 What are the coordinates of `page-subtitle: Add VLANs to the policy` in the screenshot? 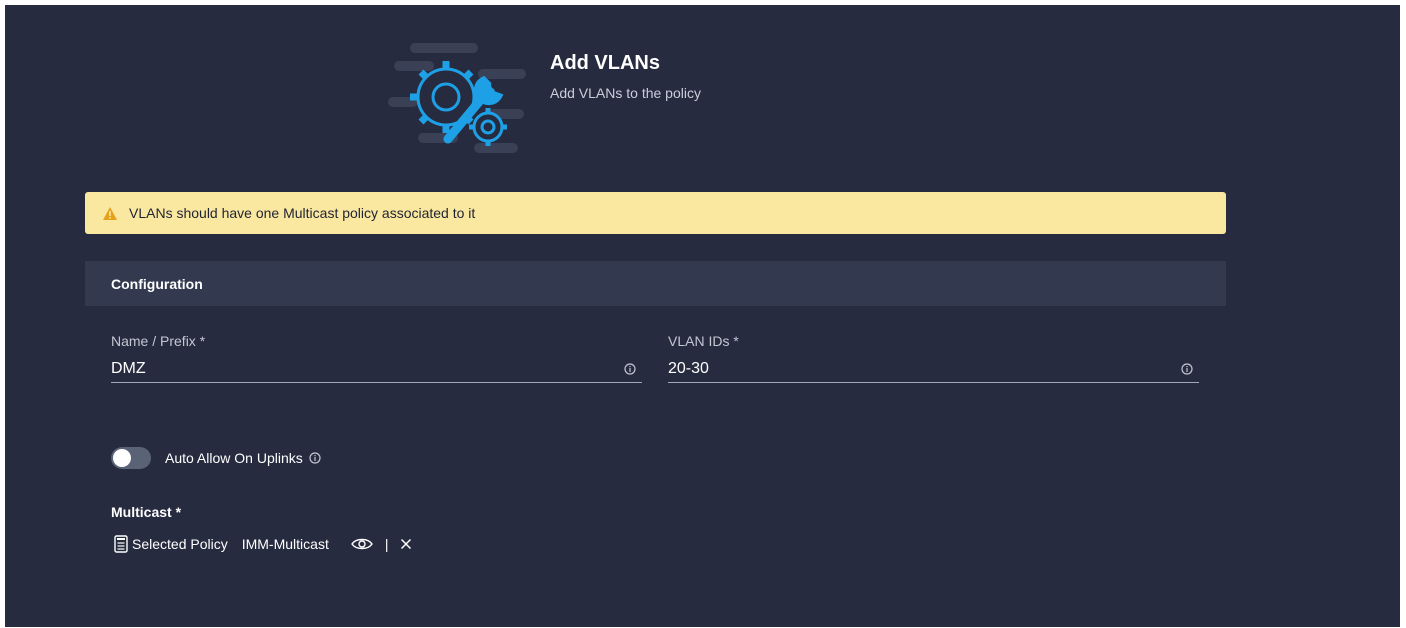 It's located at (625, 93).